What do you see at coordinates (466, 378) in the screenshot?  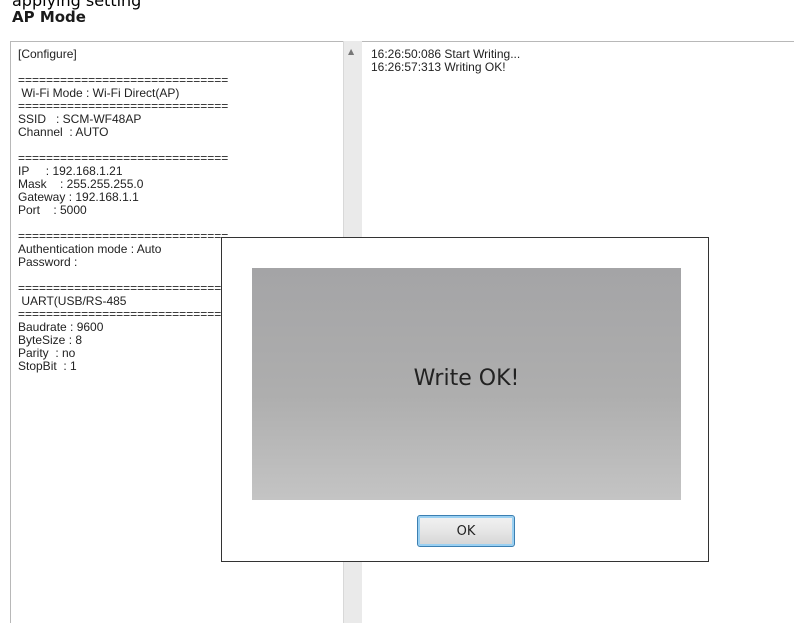 I see `dialog-message: Write OK!` at bounding box center [466, 378].